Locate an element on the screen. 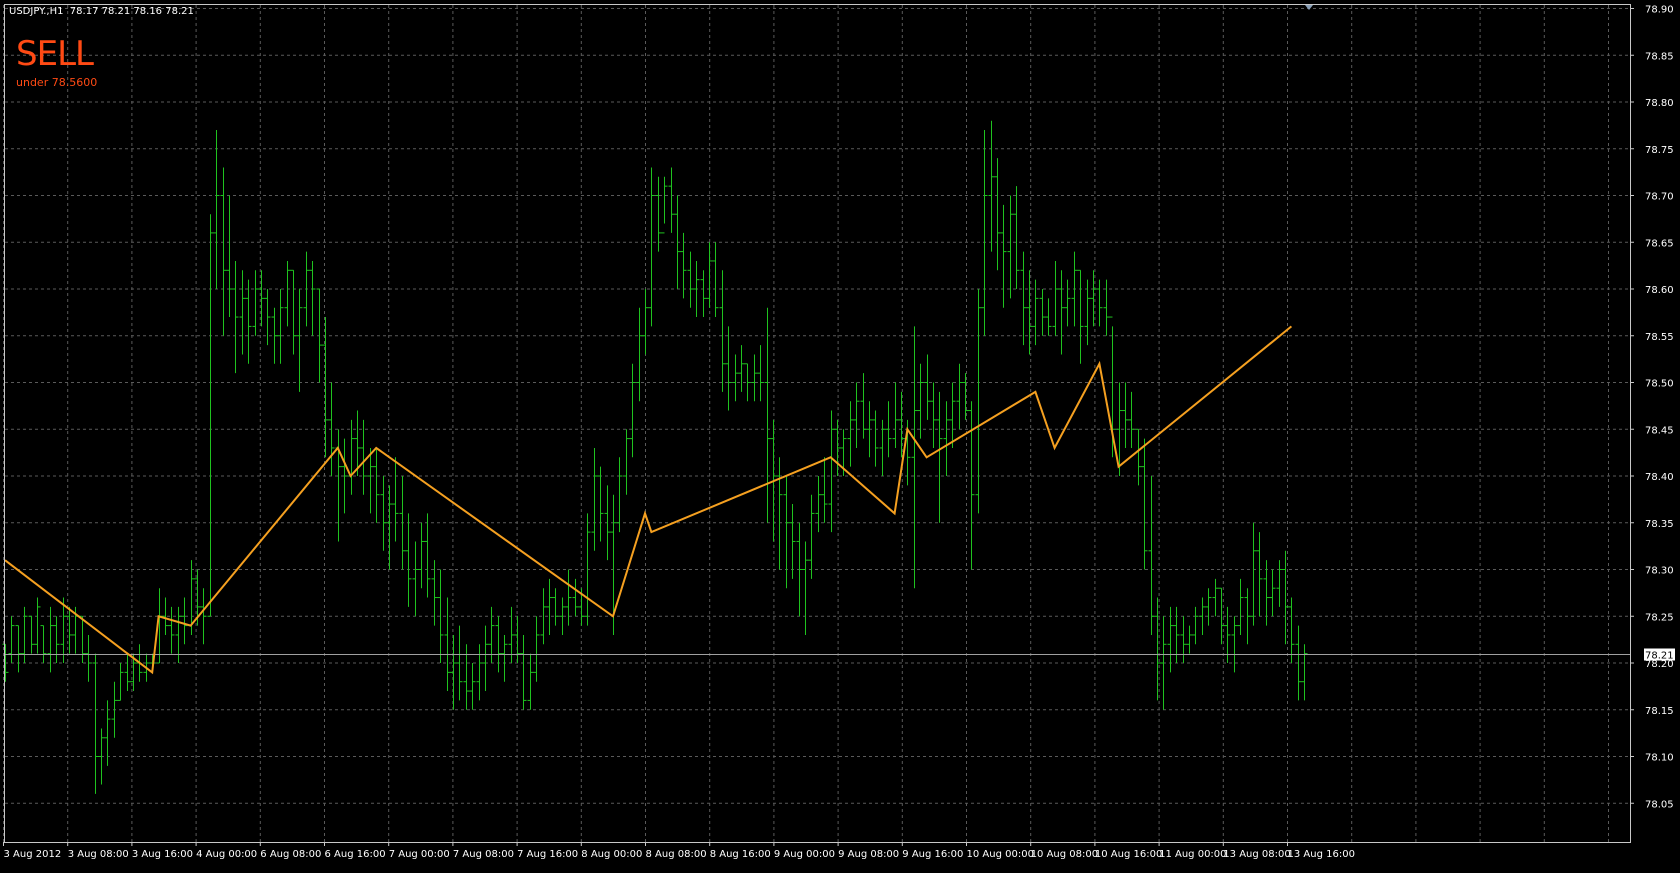 This screenshot has width=1680, height=873. symbol-info: USDJPY.,H1 78.17 78.21 78.16 78.21 is located at coordinates (101, 11).